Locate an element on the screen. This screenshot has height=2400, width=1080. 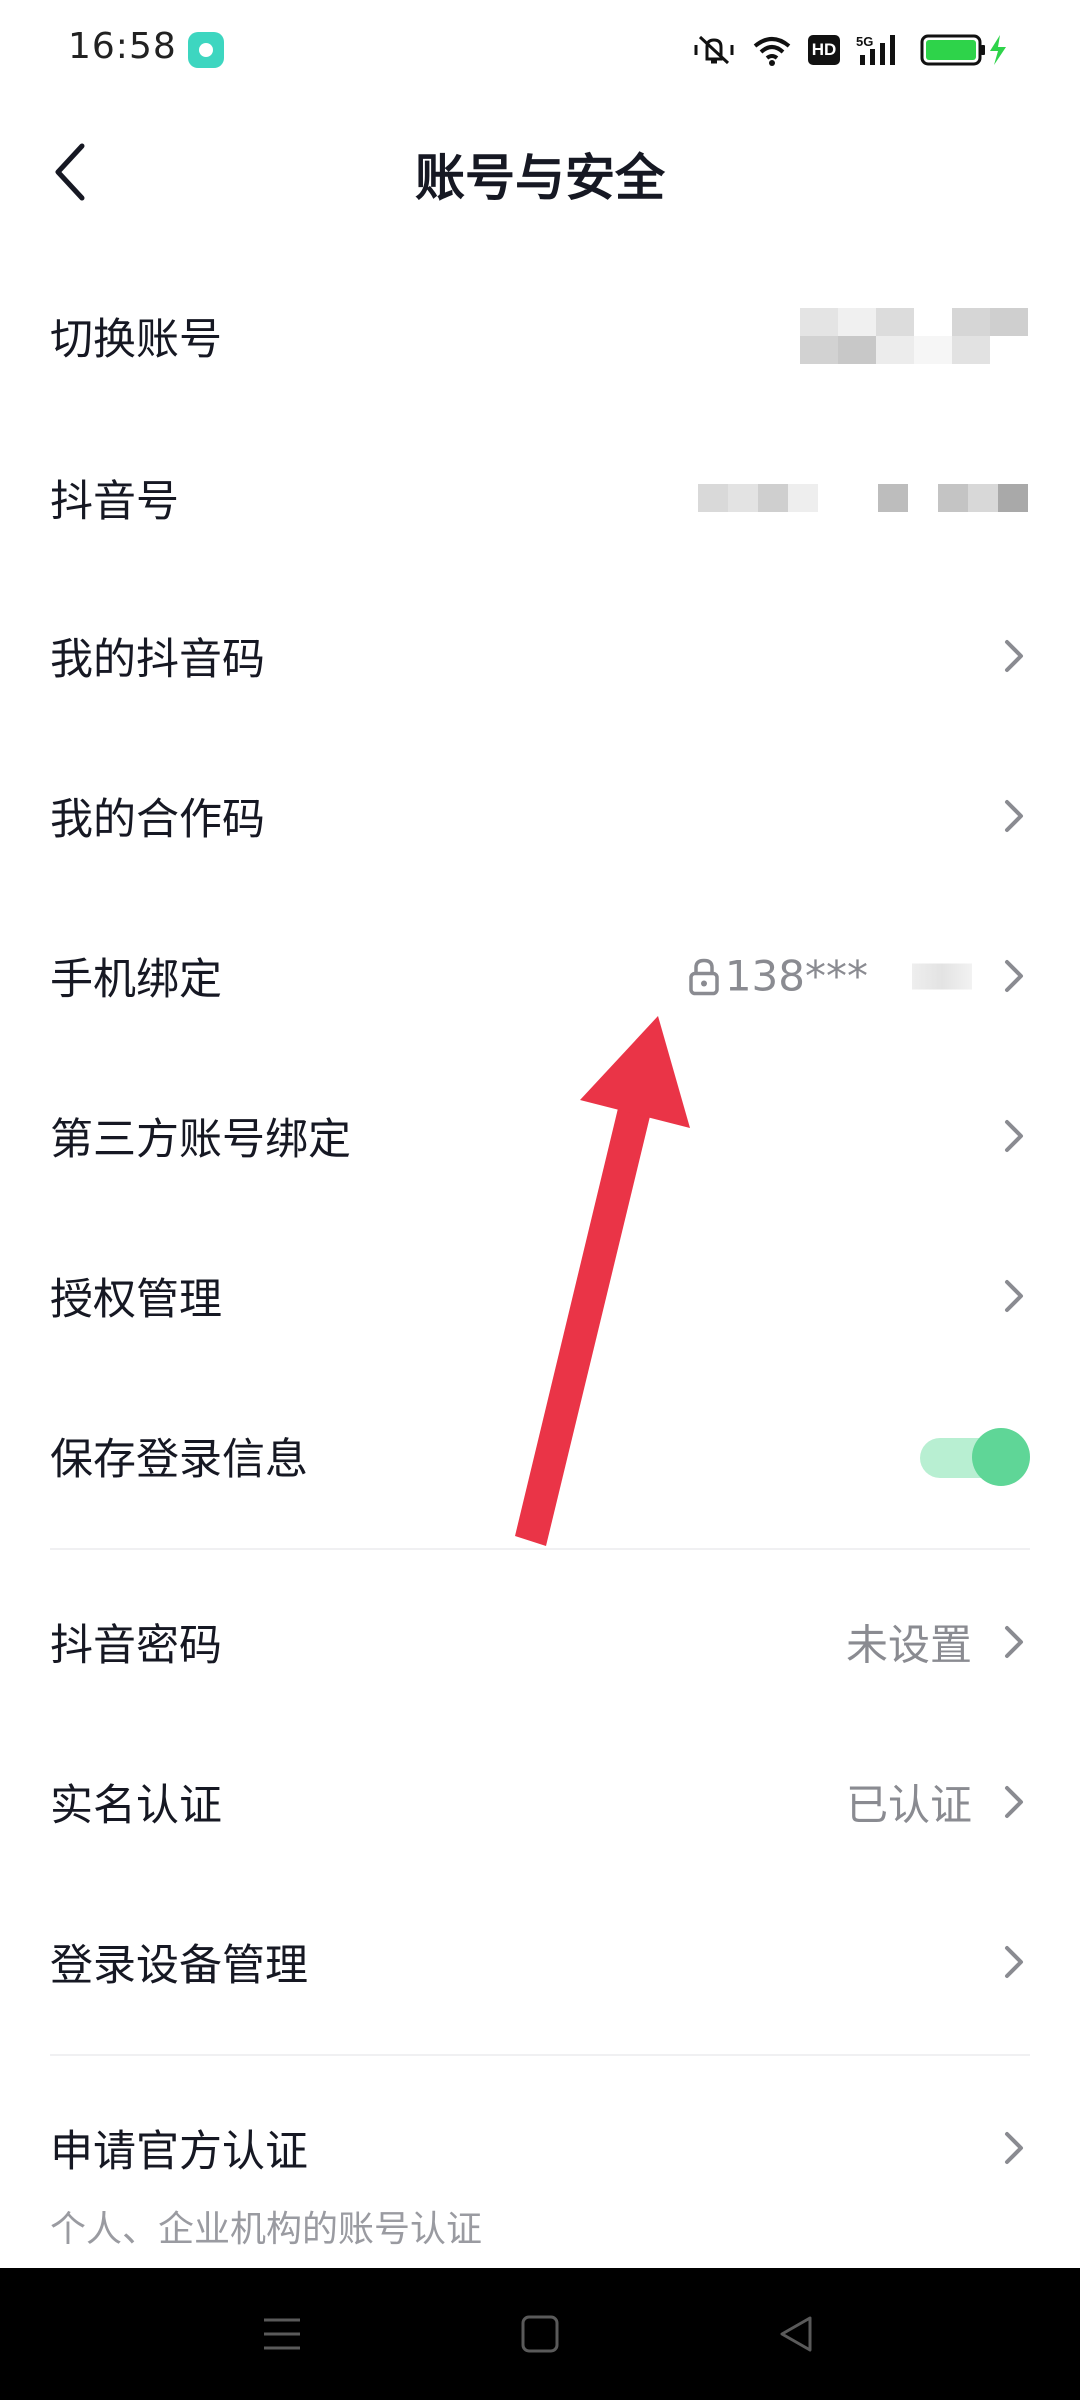
status-icons: HD 5G is located at coordinates (851, 50).